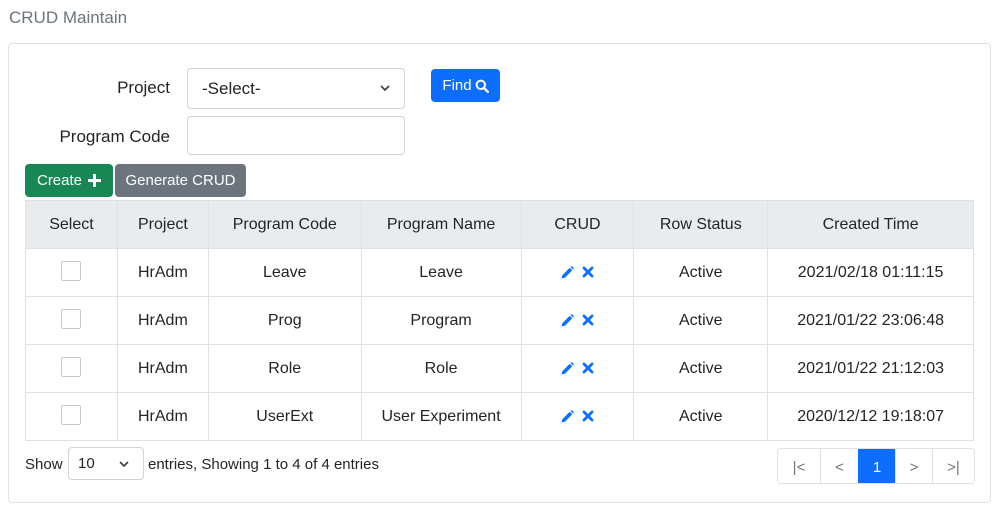 The image size is (1002, 514). Describe the element at coordinates (284, 224) in the screenshot. I see `column-header-program-code: Program Code` at that location.